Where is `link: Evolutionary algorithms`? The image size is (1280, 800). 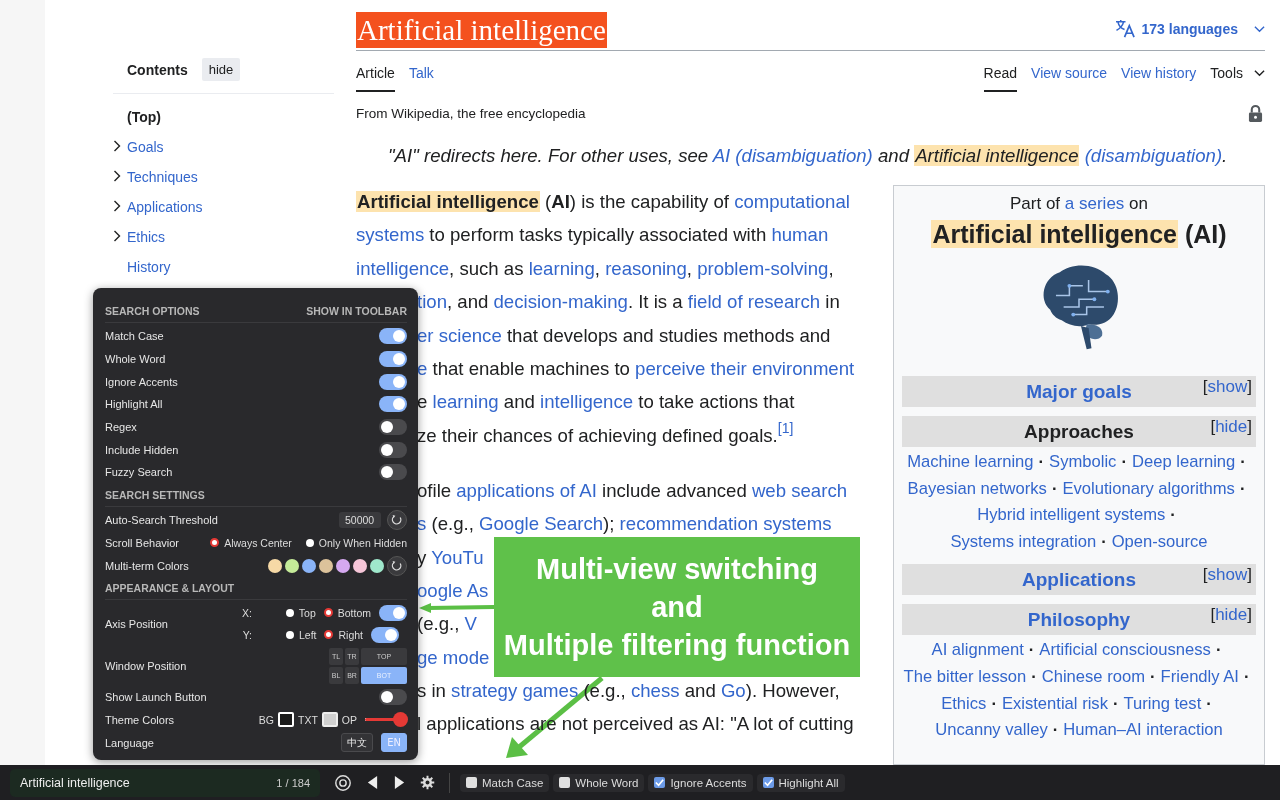
link: Evolutionary algorithms is located at coordinates (1148, 488).